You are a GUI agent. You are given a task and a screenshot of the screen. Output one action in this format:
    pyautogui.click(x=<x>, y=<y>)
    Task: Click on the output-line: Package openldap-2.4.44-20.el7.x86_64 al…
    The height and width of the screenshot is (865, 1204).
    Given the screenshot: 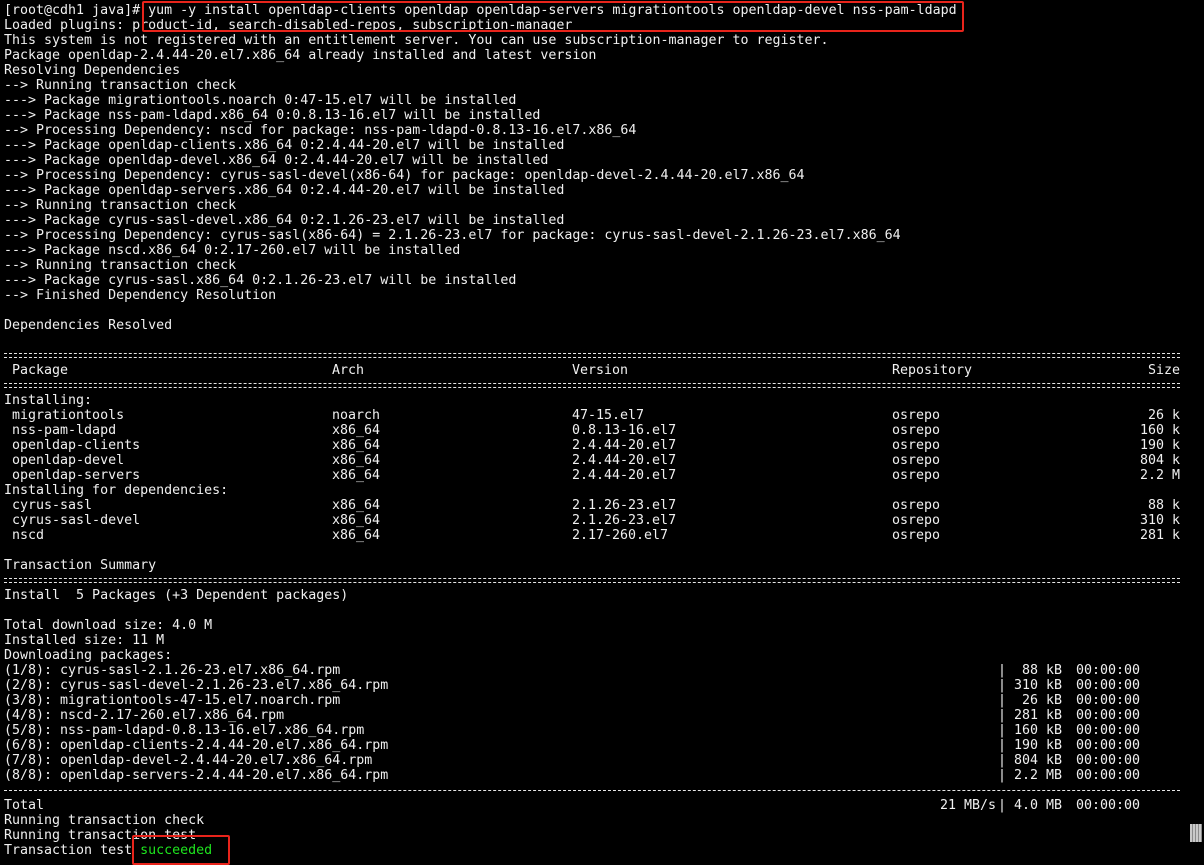 What is the action you would take?
    pyautogui.click(x=300, y=55)
    